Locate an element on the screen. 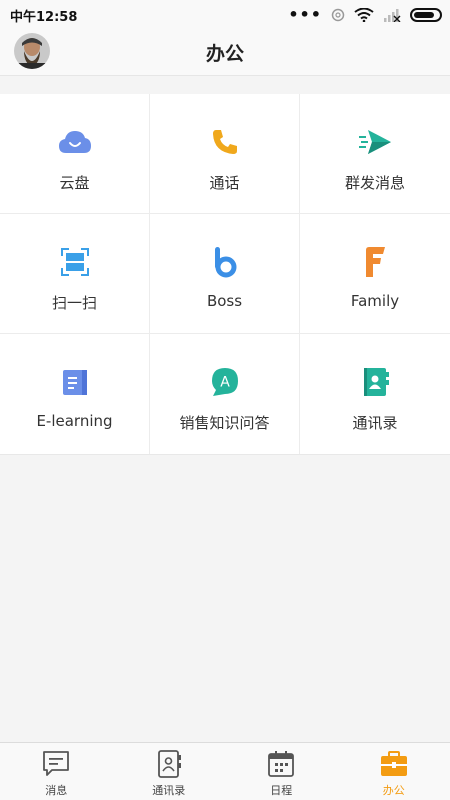 The image size is (450, 800). app-label: E-learning is located at coordinates (74, 421).